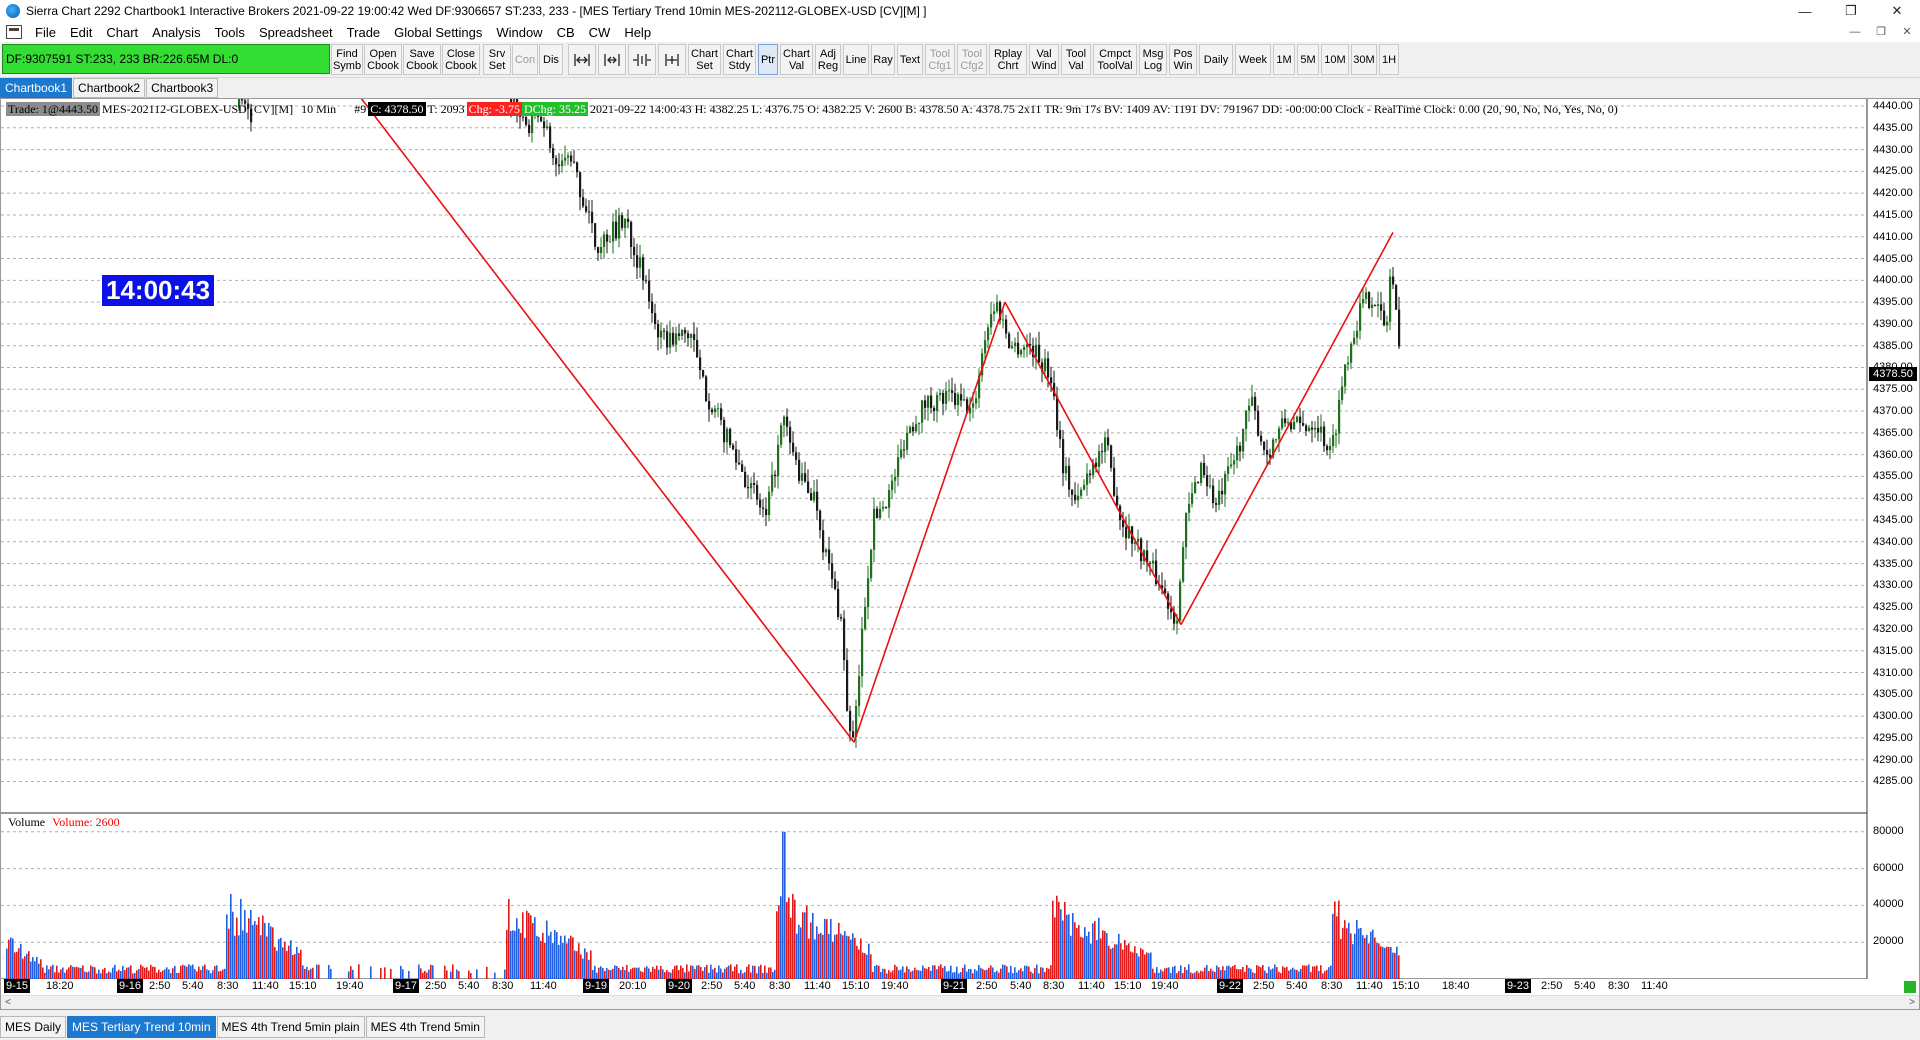 The height and width of the screenshot is (1040, 1920). Describe the element at coordinates (425, 1027) in the screenshot. I see `chart-tab-4: MES 4th Trend 5min` at that location.